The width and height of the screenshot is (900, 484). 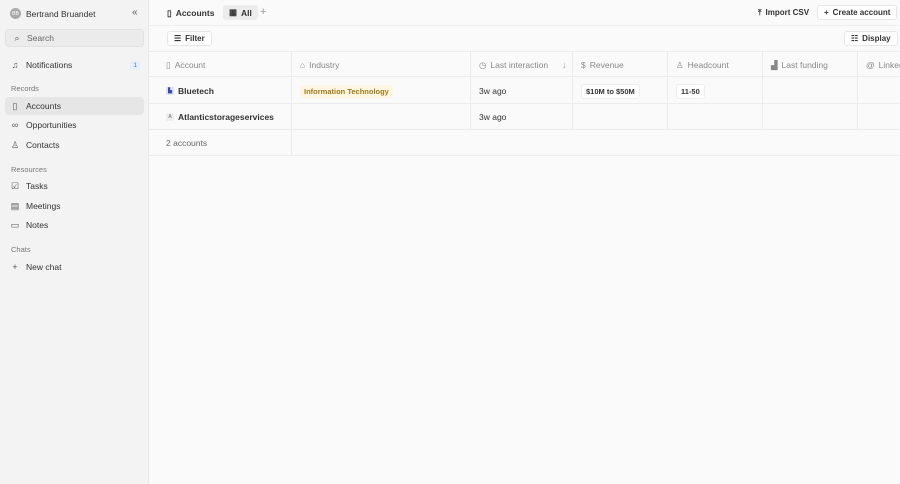 What do you see at coordinates (74, 65) in the screenshot?
I see `sidebar-item-notifications: ♫ Notifications 1` at bounding box center [74, 65].